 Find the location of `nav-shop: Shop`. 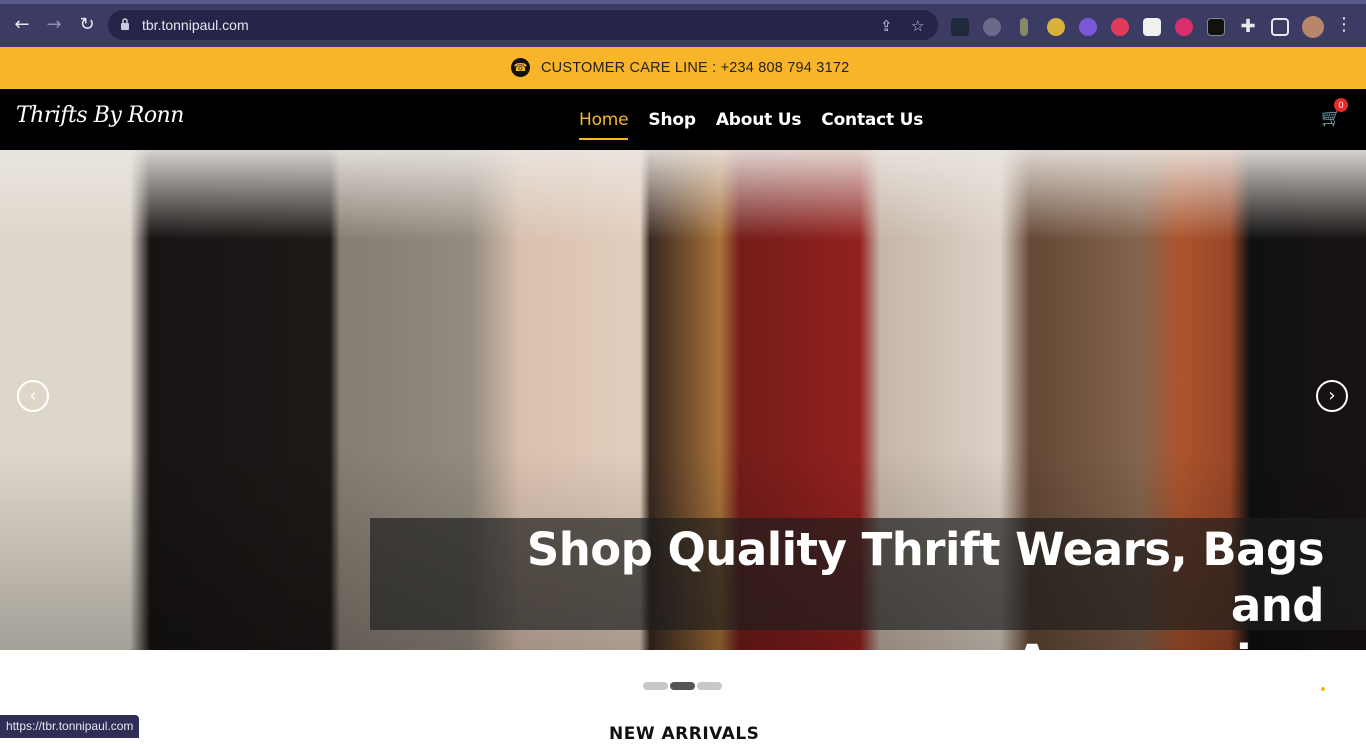

nav-shop: Shop is located at coordinates (672, 125).